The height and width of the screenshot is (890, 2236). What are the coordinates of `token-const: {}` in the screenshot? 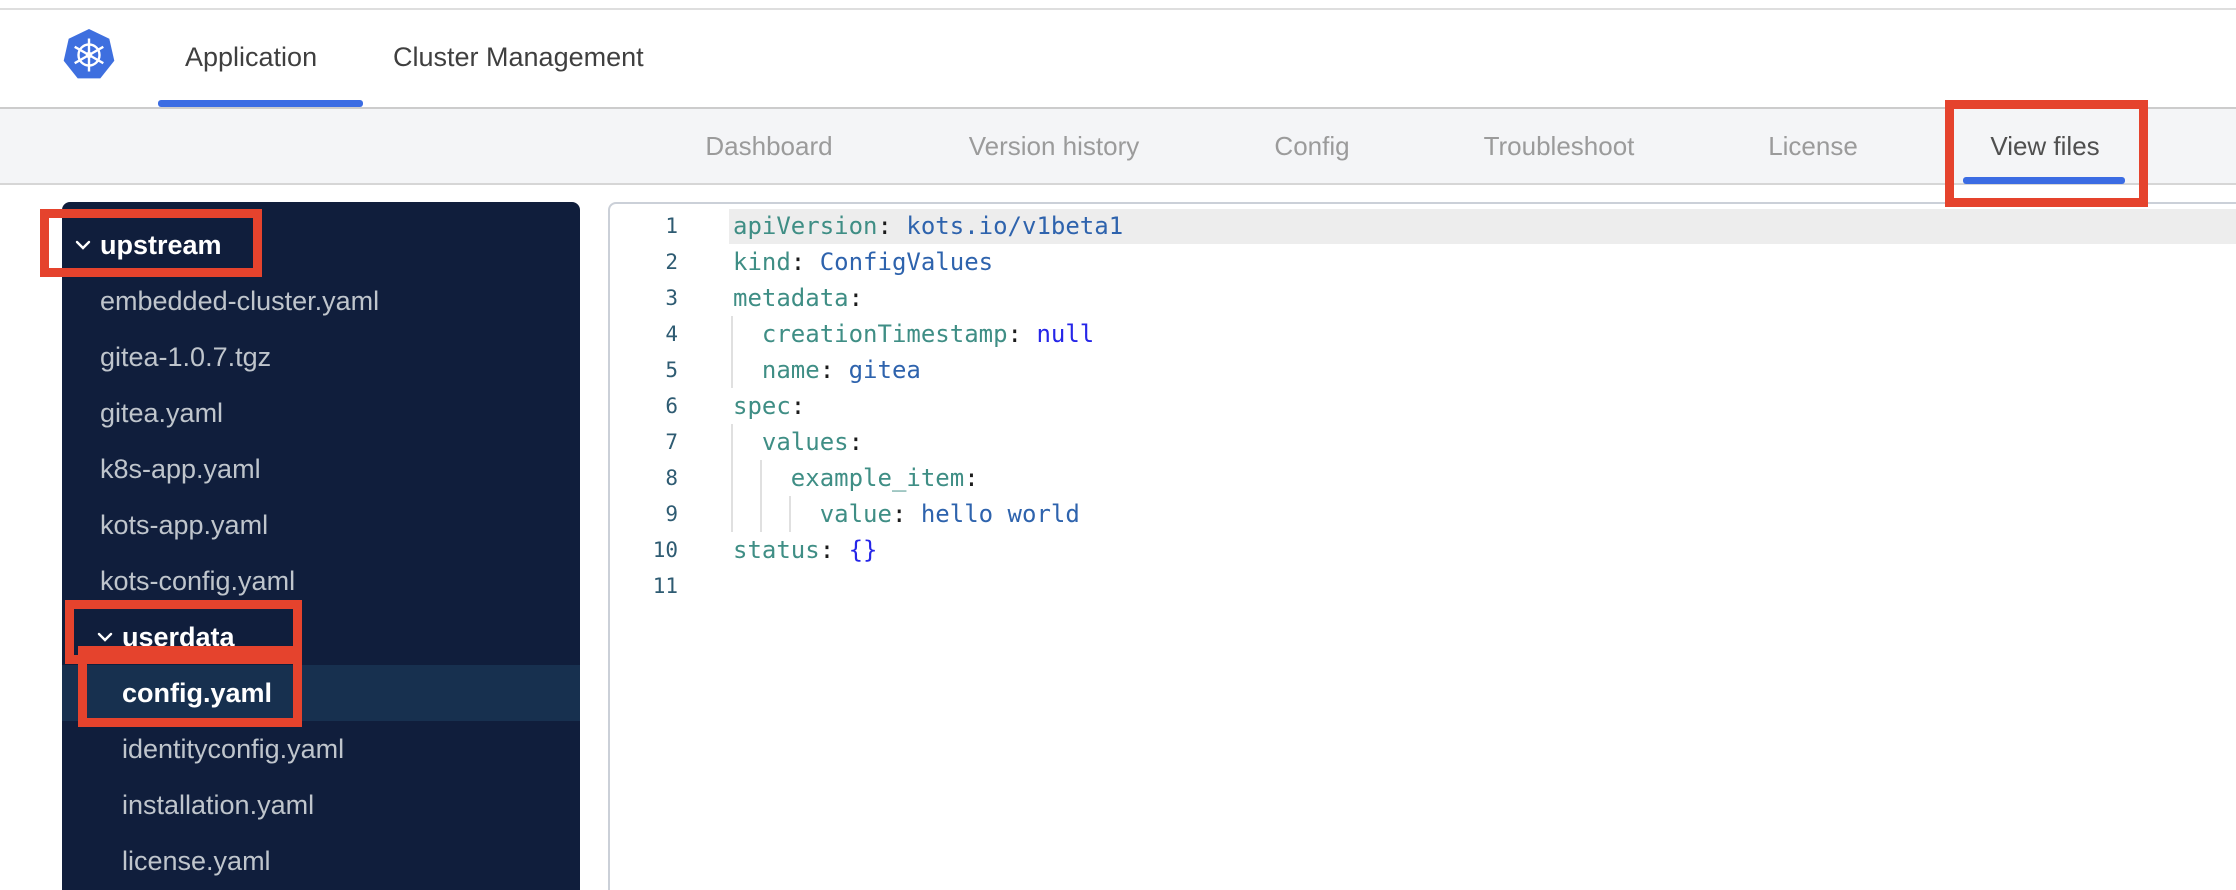 It's located at (856, 550).